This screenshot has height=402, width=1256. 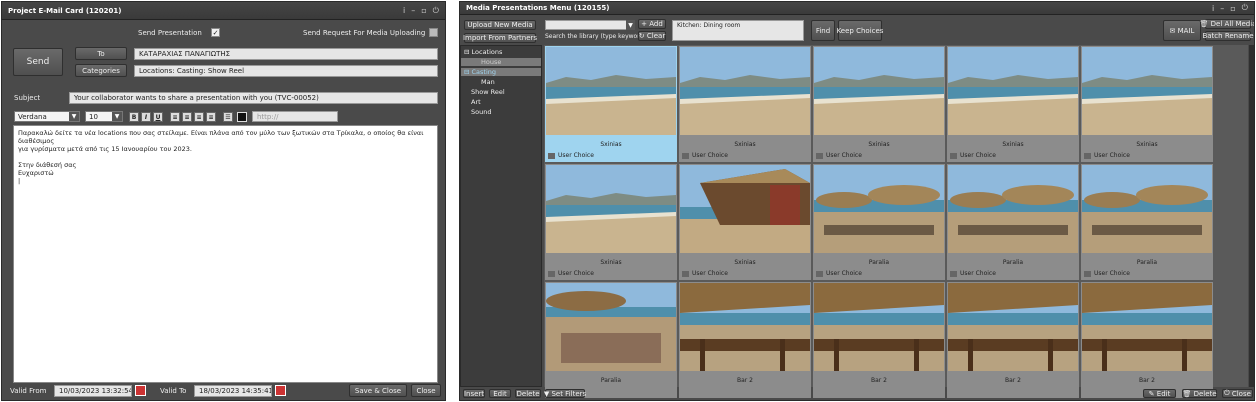 I want to click on font-size-select: 10 ▼, so click(x=104, y=116).